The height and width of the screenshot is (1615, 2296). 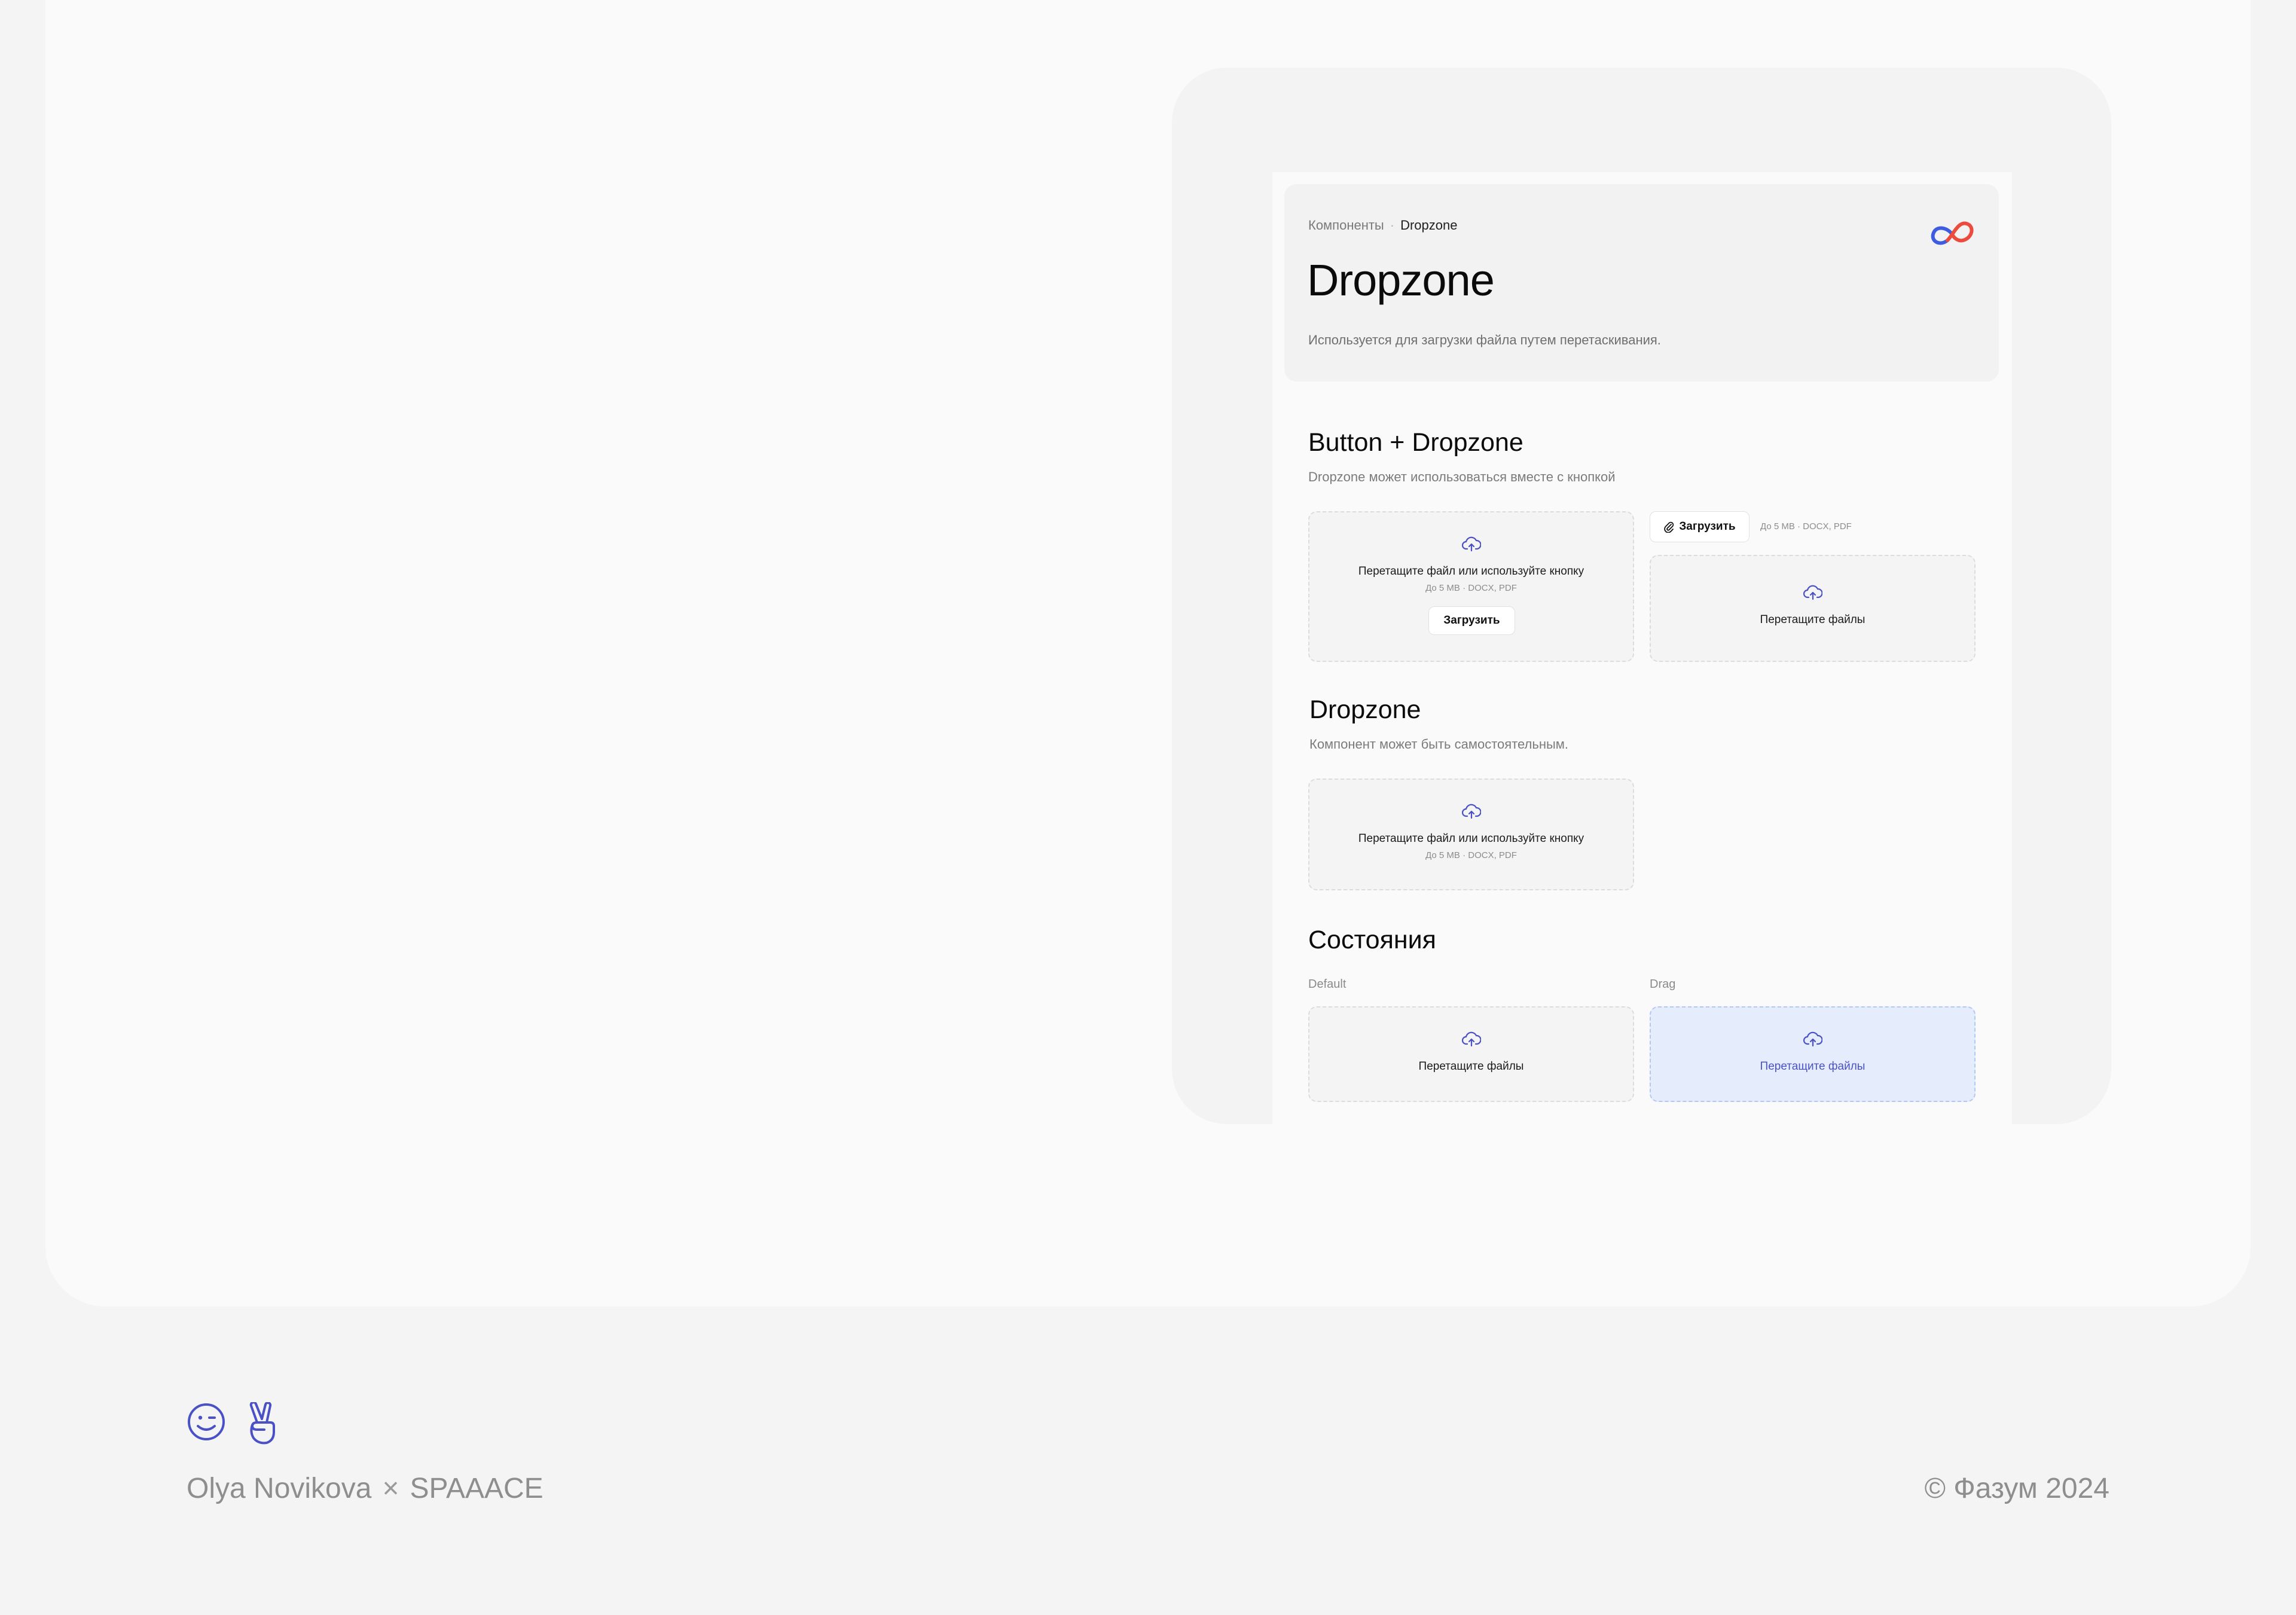 I want to click on dropzone-state-drag: Перетащите файлы, so click(x=1813, y=1054).